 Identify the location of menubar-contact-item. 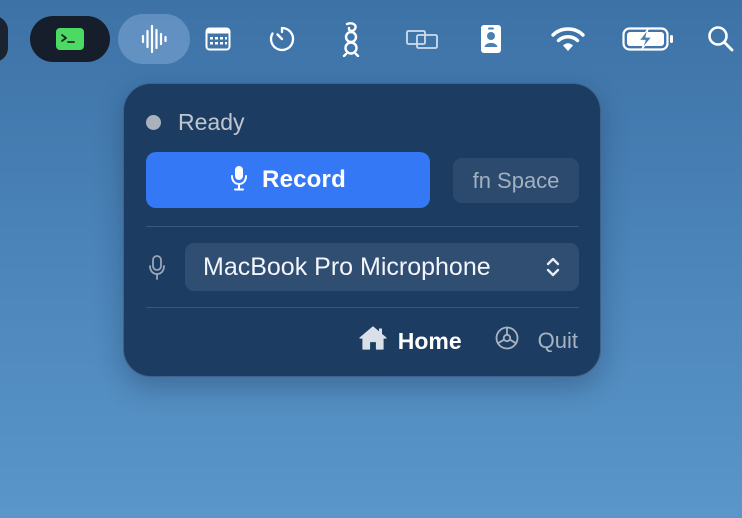
(491, 39).